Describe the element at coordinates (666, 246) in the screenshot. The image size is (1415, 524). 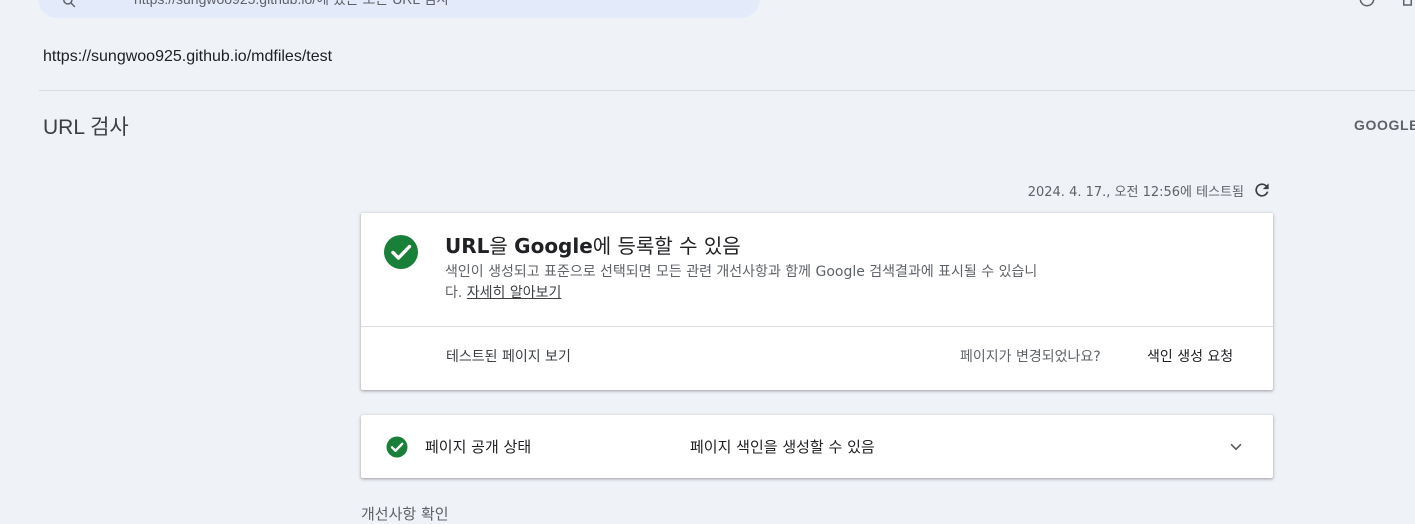
I see `headline-text-2: 에 등록할 수 있음` at that location.